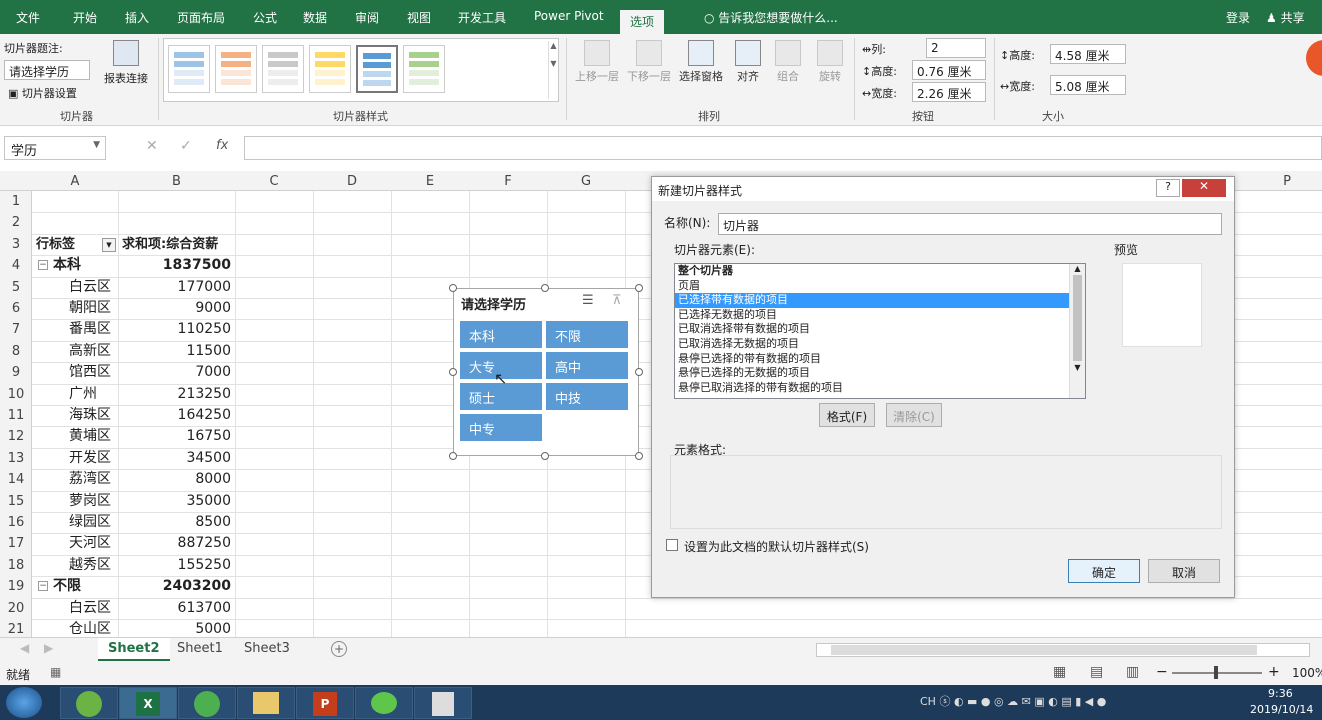 The width and height of the screenshot is (1322, 720). I want to click on system-tray-icons: CH ⓢ ◐ ▬ ● ◎ ☁ ✉ ▣ ◐ ▤ ▮ ◀ ●, so click(1045, 702).